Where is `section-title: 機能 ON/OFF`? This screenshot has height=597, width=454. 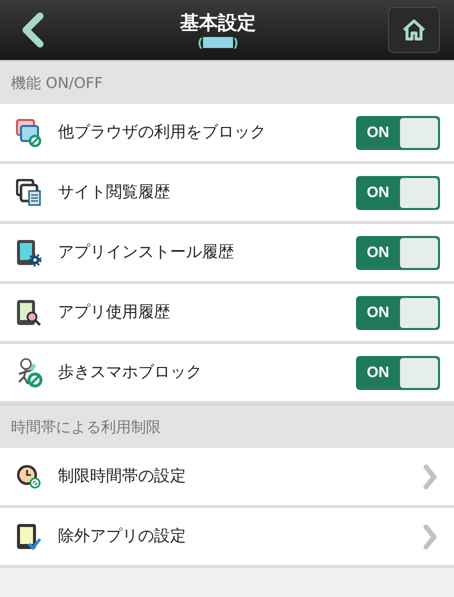
section-title: 機能 ON/OFF is located at coordinates (57, 83).